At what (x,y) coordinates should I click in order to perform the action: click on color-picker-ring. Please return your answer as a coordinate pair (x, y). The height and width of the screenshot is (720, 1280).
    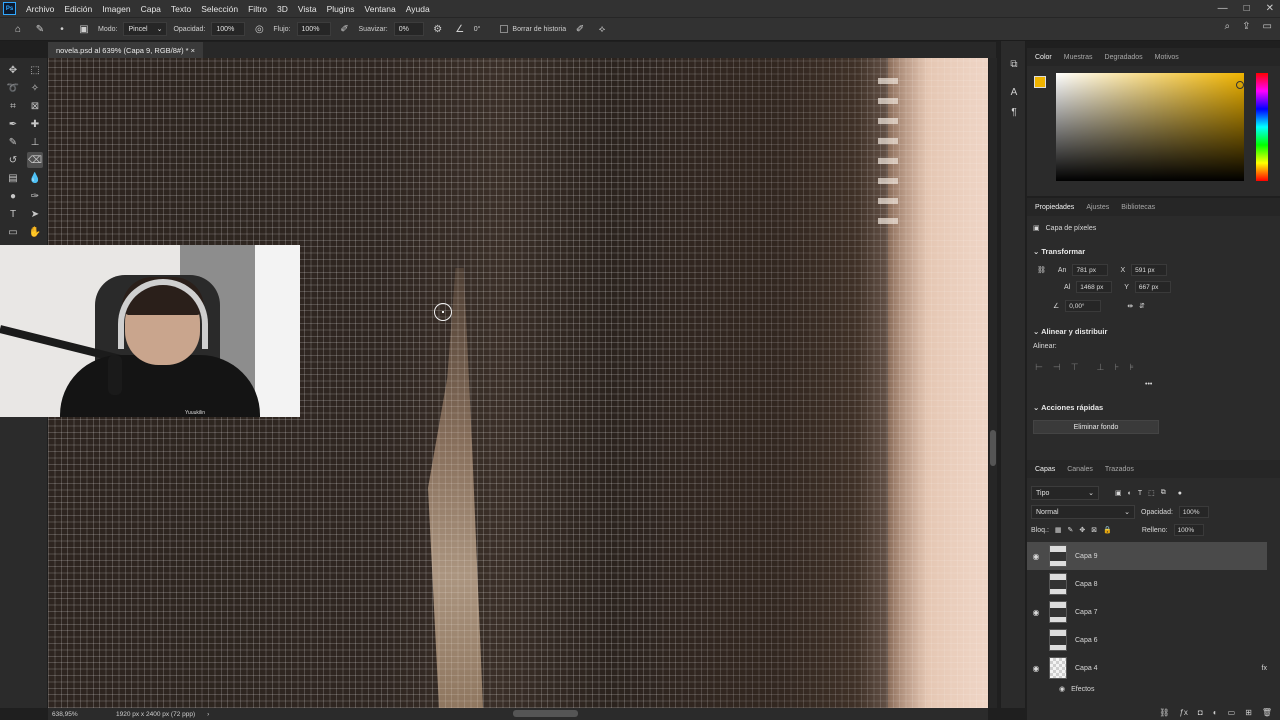
    Looking at the image, I should click on (1240, 85).